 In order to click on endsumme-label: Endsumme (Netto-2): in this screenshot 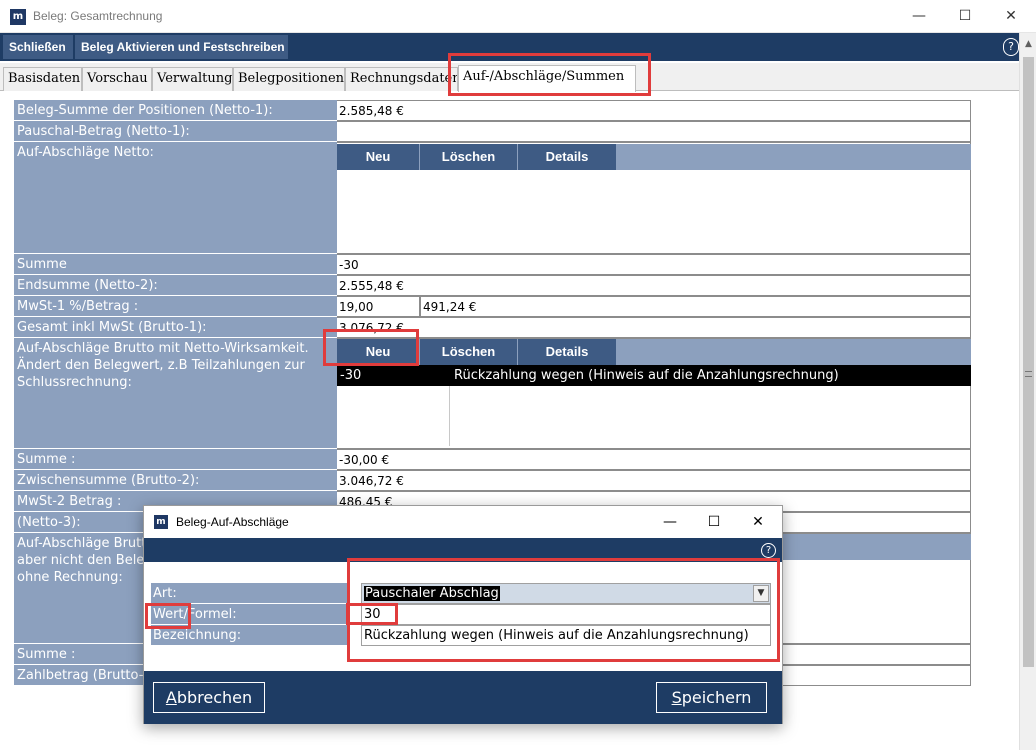, I will do `click(175, 285)`.